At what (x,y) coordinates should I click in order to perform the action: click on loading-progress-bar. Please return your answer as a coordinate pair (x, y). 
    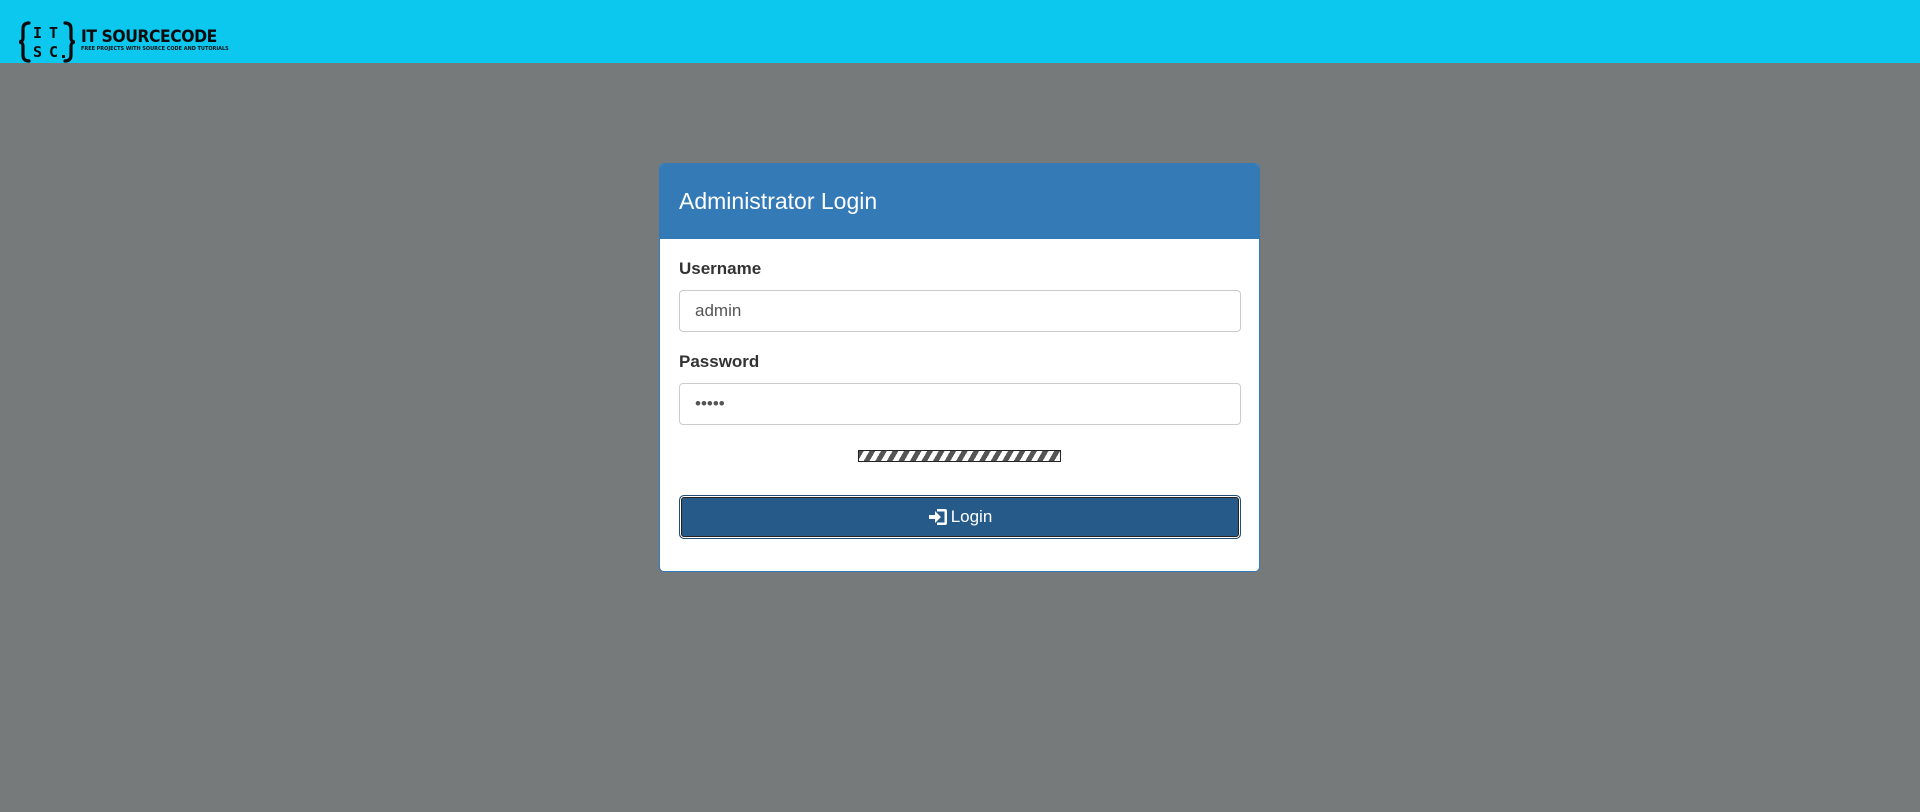
    Looking at the image, I should click on (959, 456).